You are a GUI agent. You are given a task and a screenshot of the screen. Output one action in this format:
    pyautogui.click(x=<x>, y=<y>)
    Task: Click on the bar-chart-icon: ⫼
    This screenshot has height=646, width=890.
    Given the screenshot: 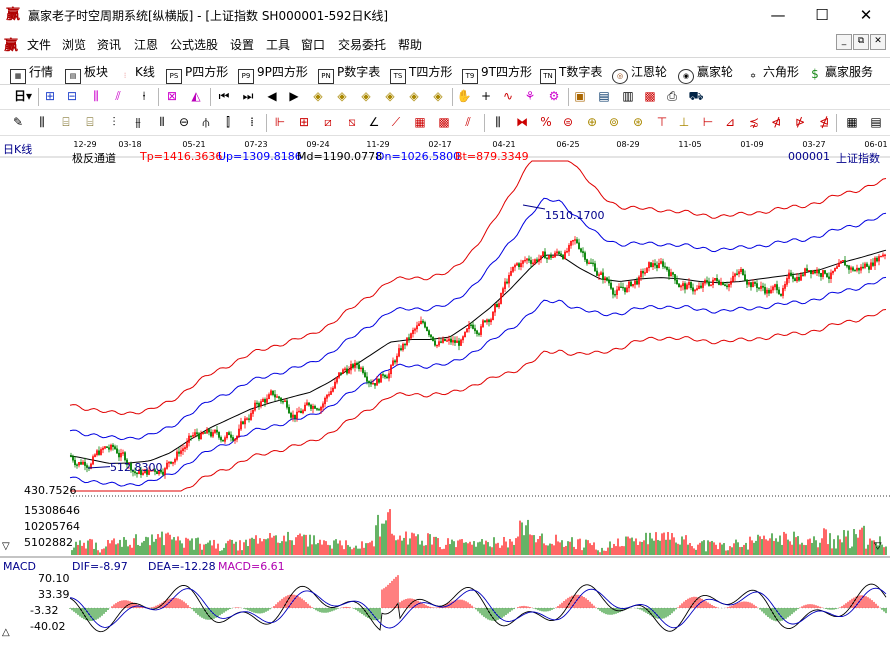 What is the action you would take?
    pyautogui.click(x=96, y=96)
    